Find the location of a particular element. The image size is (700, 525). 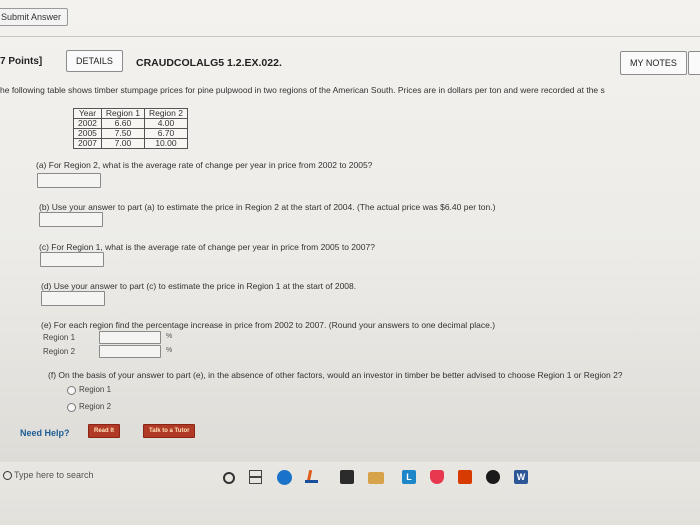

divider is located at coordinates (350, 36).